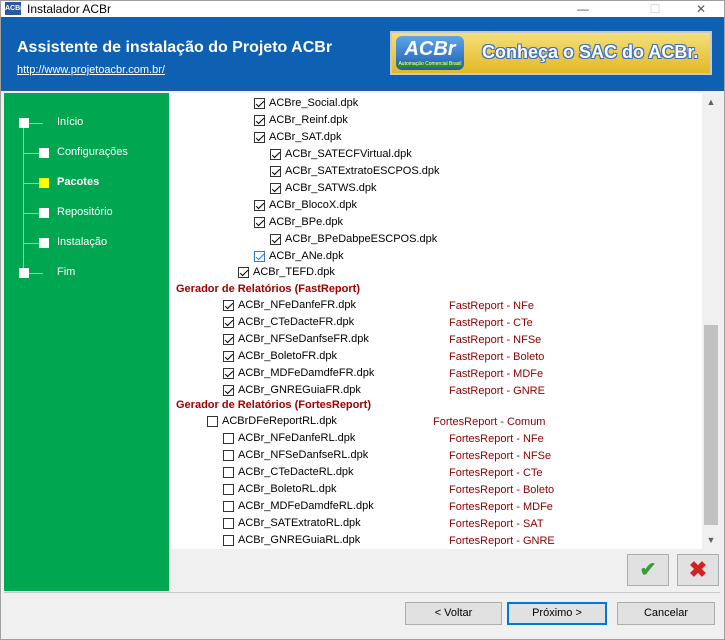 The image size is (725, 640). I want to click on package-label: ACBr_NFeDanfeRL.dpk, so click(297, 438).